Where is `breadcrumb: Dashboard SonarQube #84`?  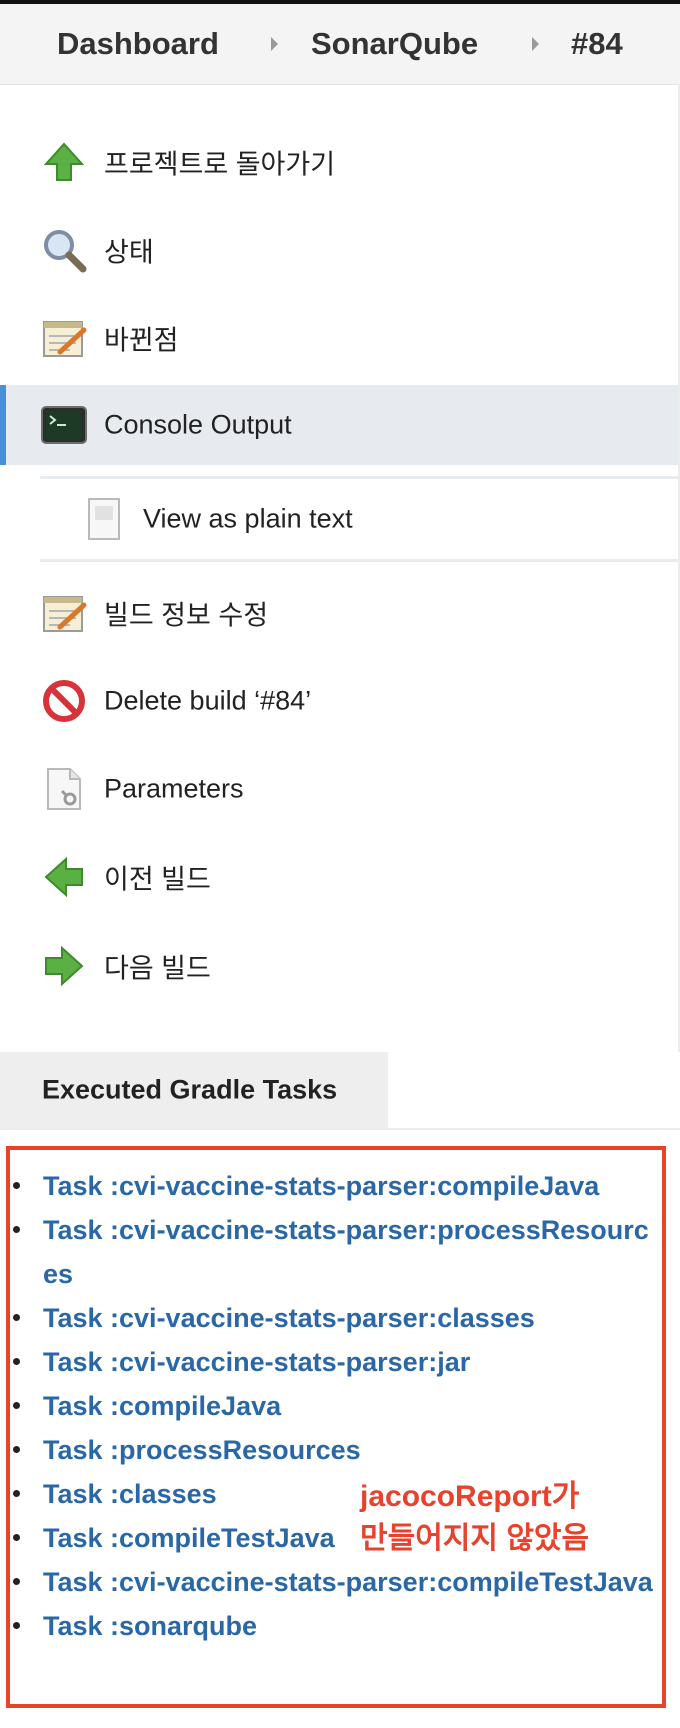
breadcrumb: Dashboard SonarQube #84 is located at coordinates (340, 44).